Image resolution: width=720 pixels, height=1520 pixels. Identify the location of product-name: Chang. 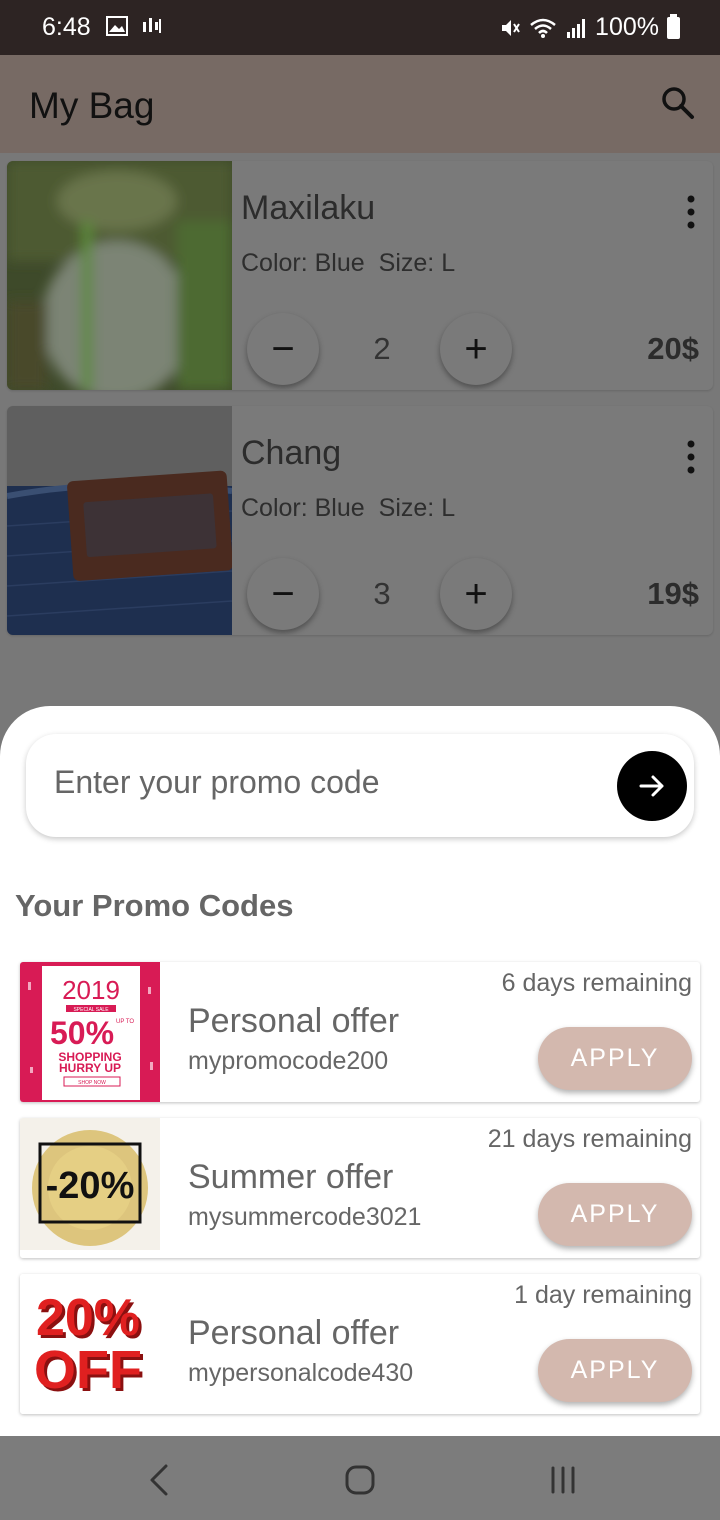
(291, 453).